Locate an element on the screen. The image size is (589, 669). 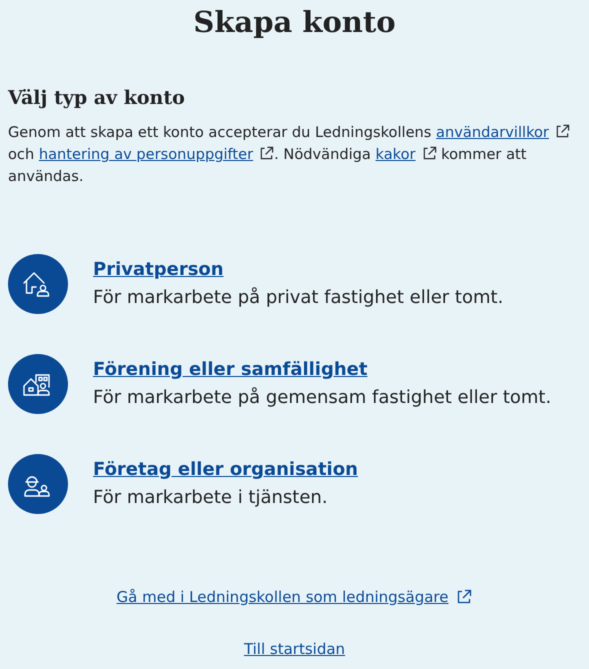
account-type-link: Privatperson is located at coordinates (158, 270).